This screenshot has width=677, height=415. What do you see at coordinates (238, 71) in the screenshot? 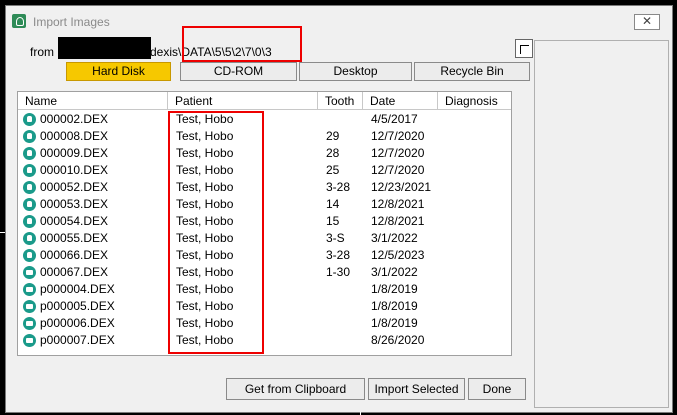
I see `location-cd-rom: CD-ROM` at bounding box center [238, 71].